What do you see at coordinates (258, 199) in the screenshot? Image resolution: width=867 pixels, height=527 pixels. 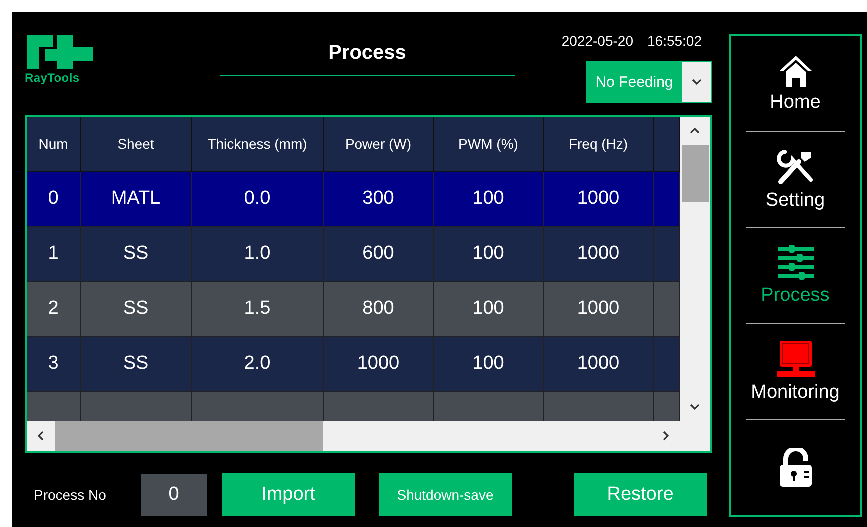 I see `table-cell: 0.0` at bounding box center [258, 199].